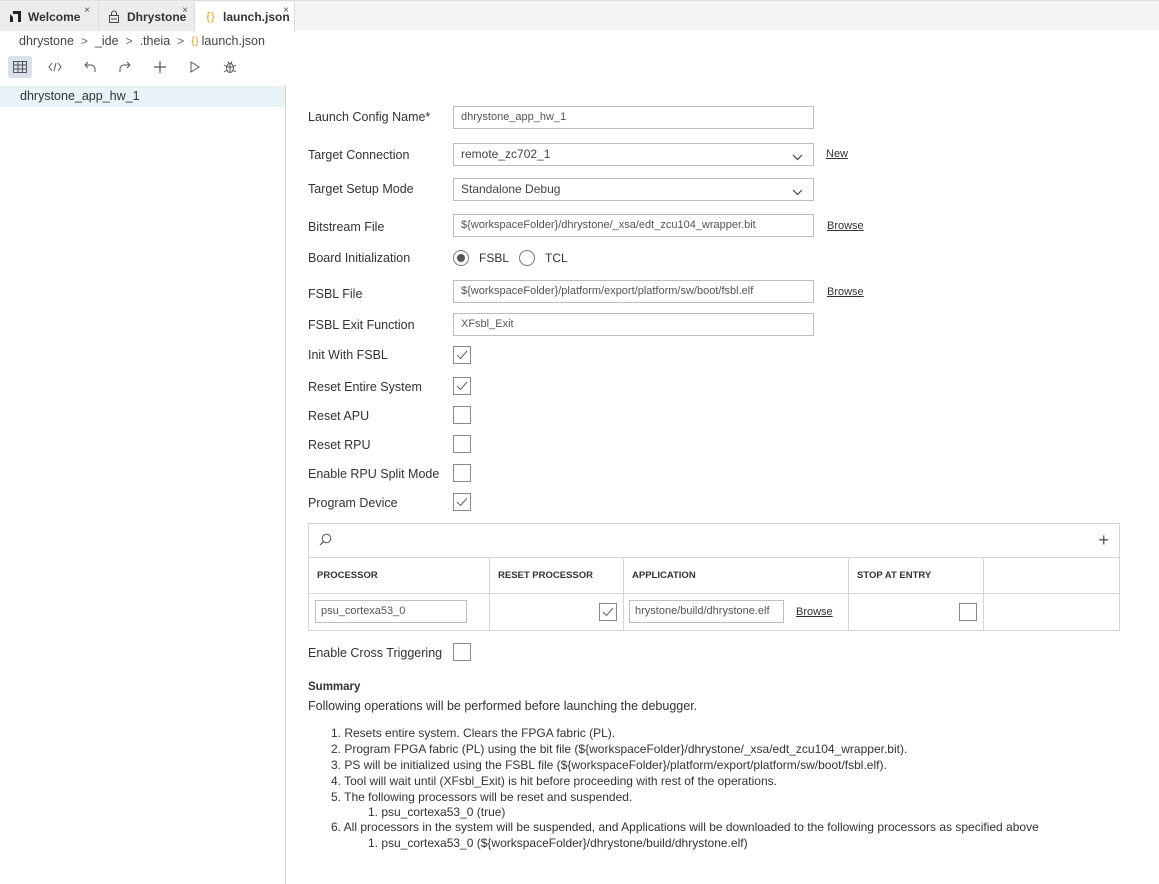 The image size is (1159, 884). I want to click on fsbl-file-label: FSBL File, so click(335, 294).